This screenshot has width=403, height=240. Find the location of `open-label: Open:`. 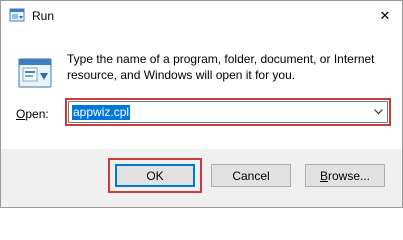

open-label: Open: is located at coordinates (32, 114).